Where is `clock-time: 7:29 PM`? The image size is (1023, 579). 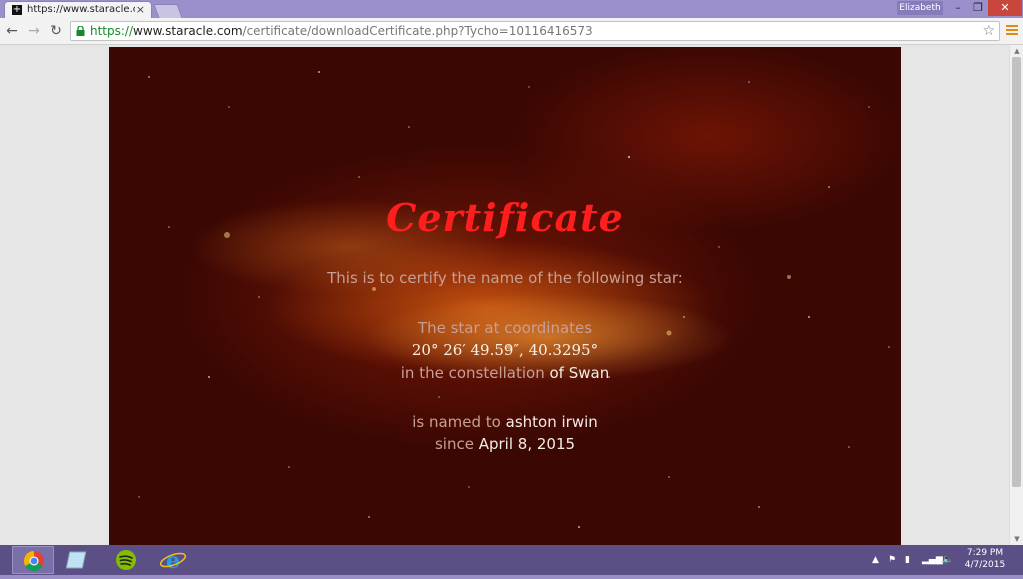
clock-time: 7:29 PM is located at coordinates (985, 553).